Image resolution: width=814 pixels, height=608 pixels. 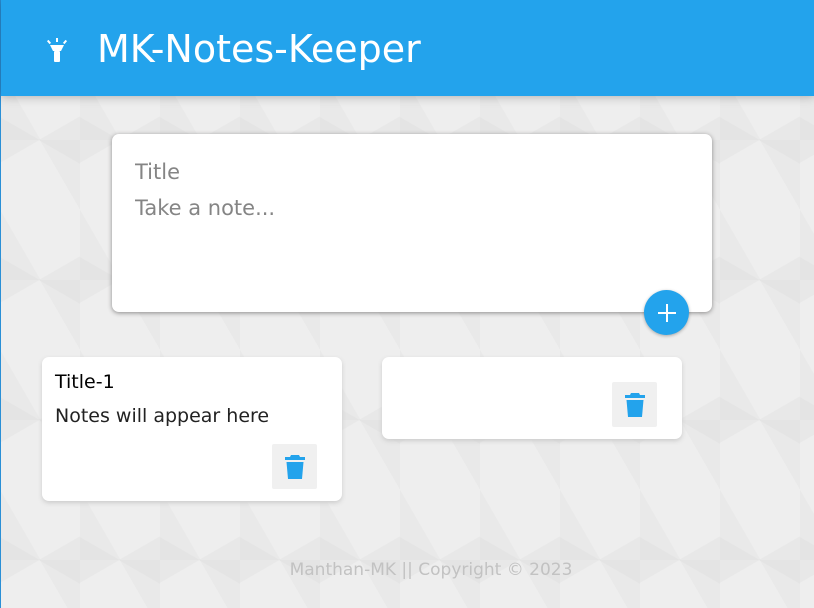 I want to click on footer-copyright: Manthan-MK || Copyright © 2023, so click(x=431, y=570).